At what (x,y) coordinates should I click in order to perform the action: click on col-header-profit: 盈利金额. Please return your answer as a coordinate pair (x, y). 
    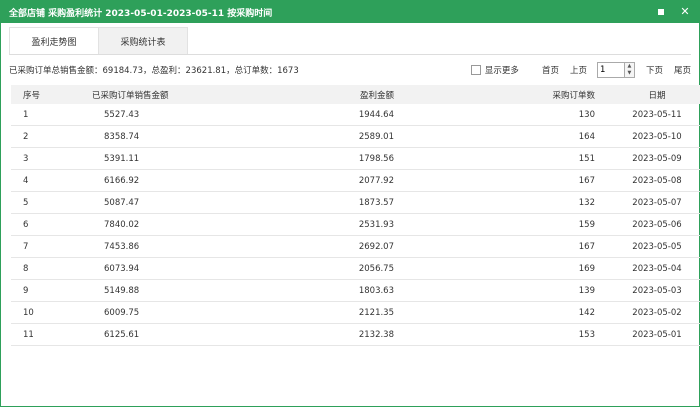
    Looking at the image, I should click on (318, 94).